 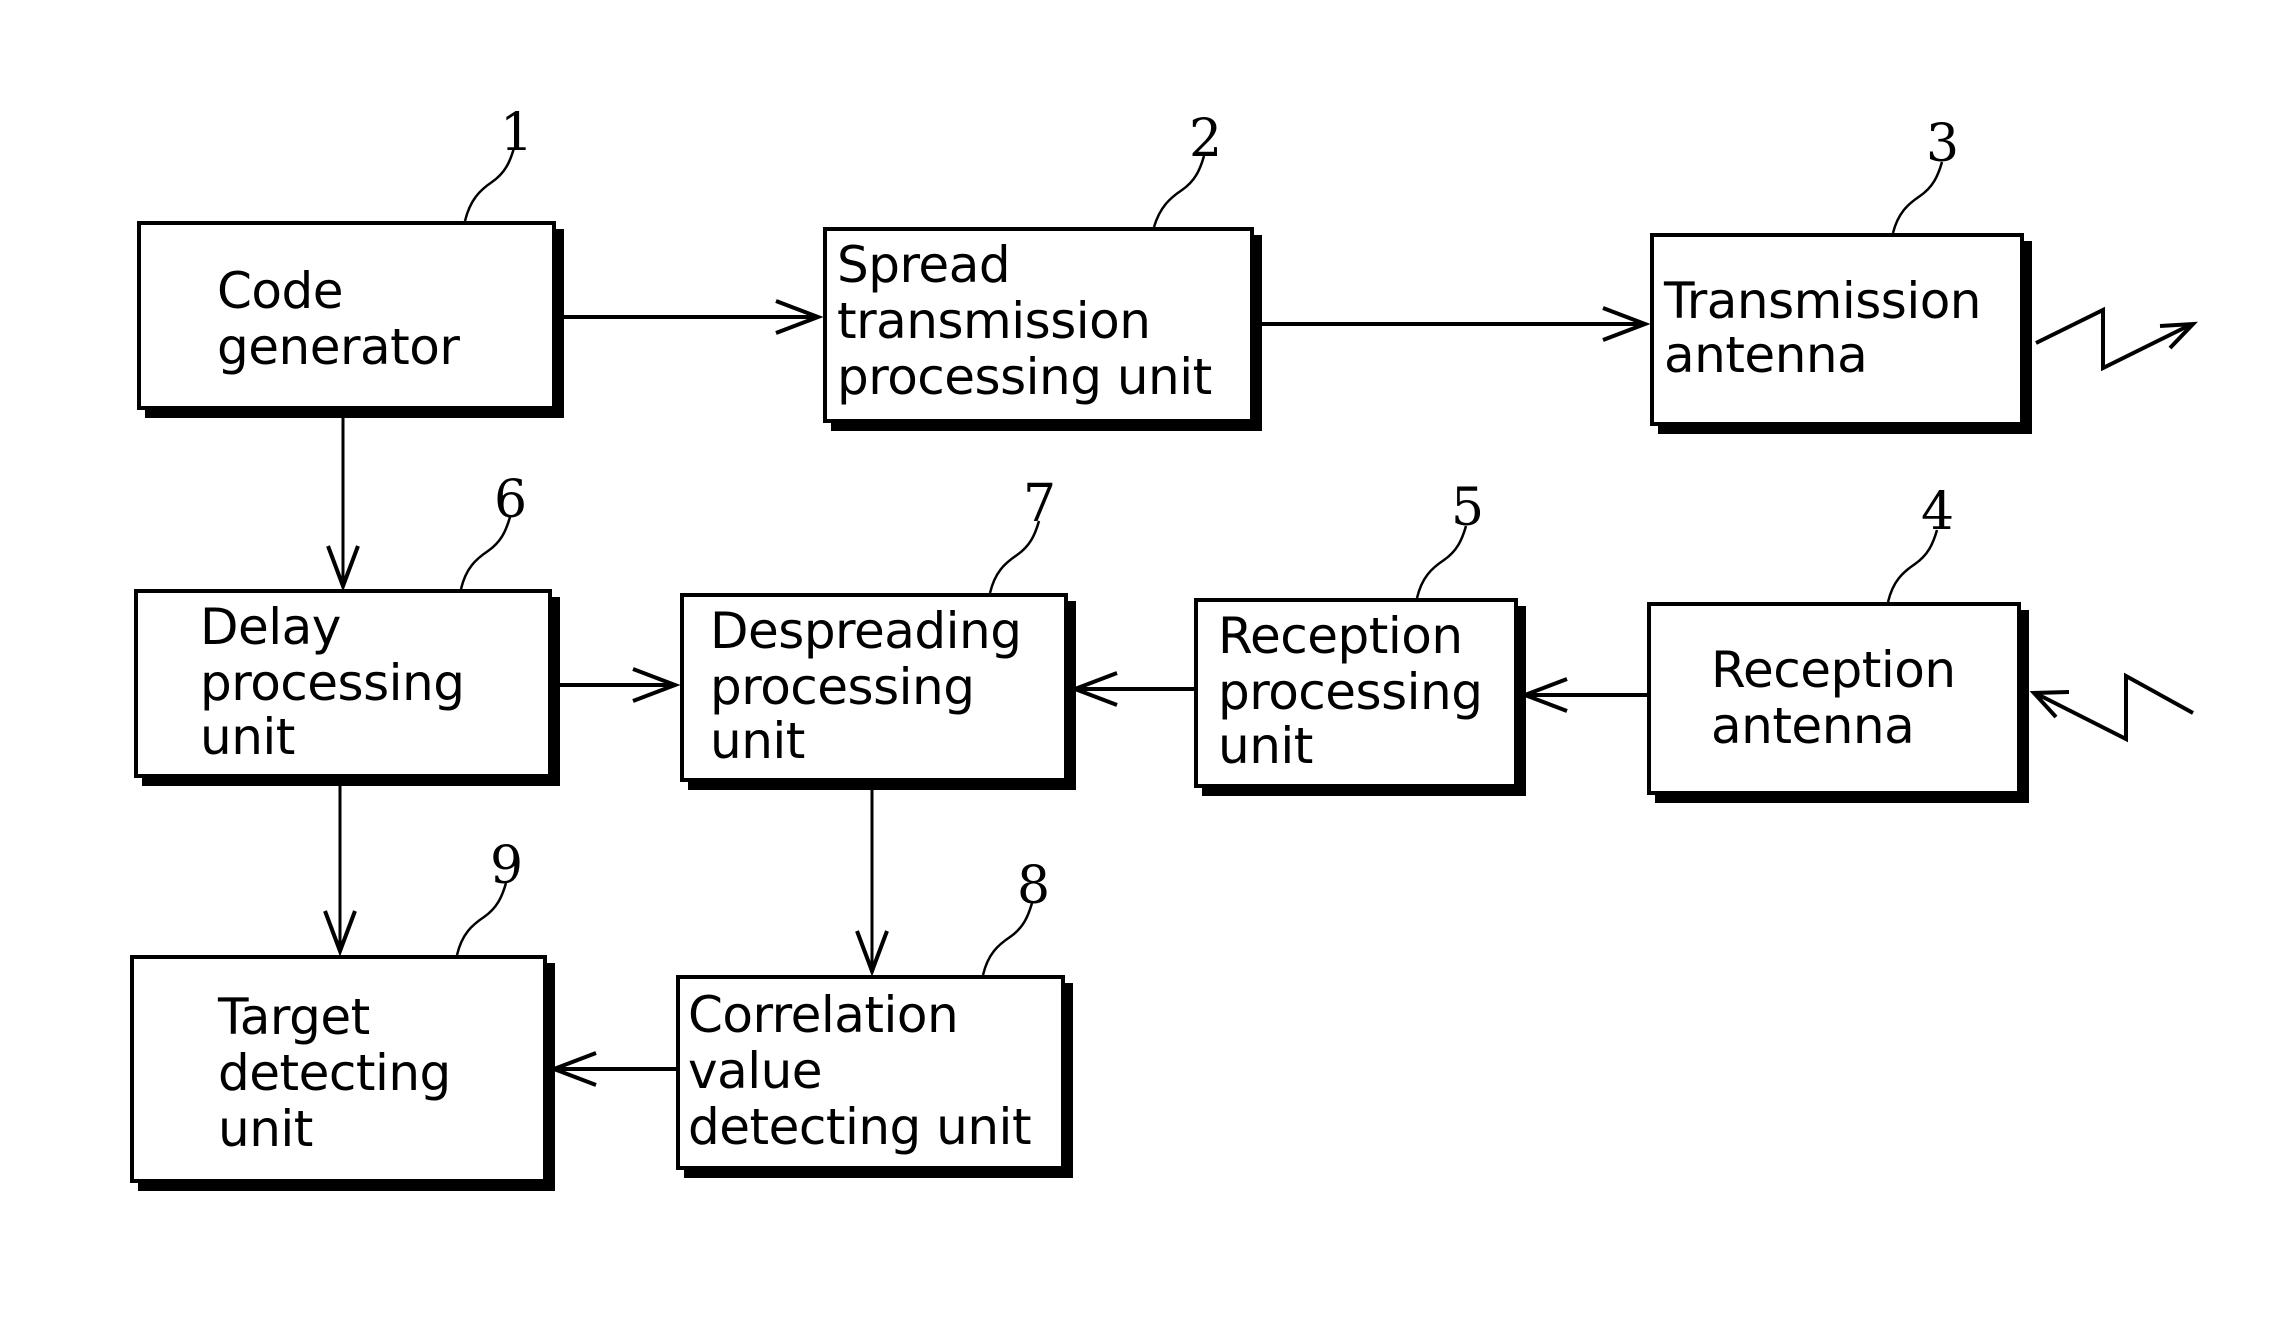 I want to click on block-label-line: transmission, so click(x=994, y=321).